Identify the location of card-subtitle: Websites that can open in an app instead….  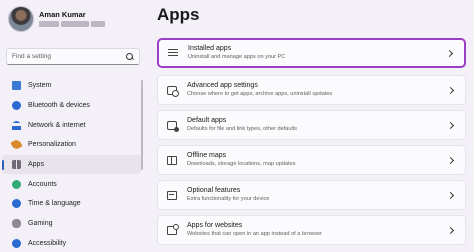
(254, 234).